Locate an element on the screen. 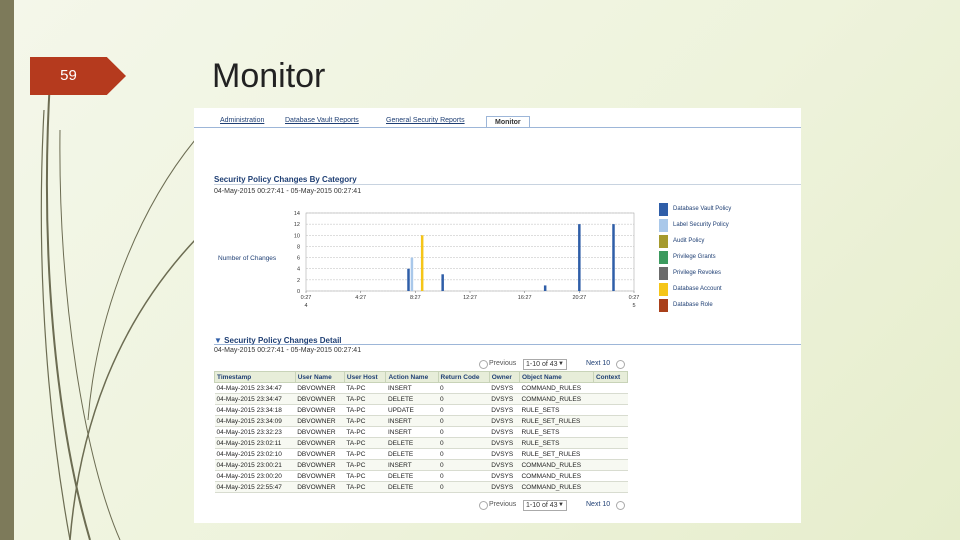 This screenshot has width=960, height=540. legend-item: Database Account is located at coordinates (724, 290).